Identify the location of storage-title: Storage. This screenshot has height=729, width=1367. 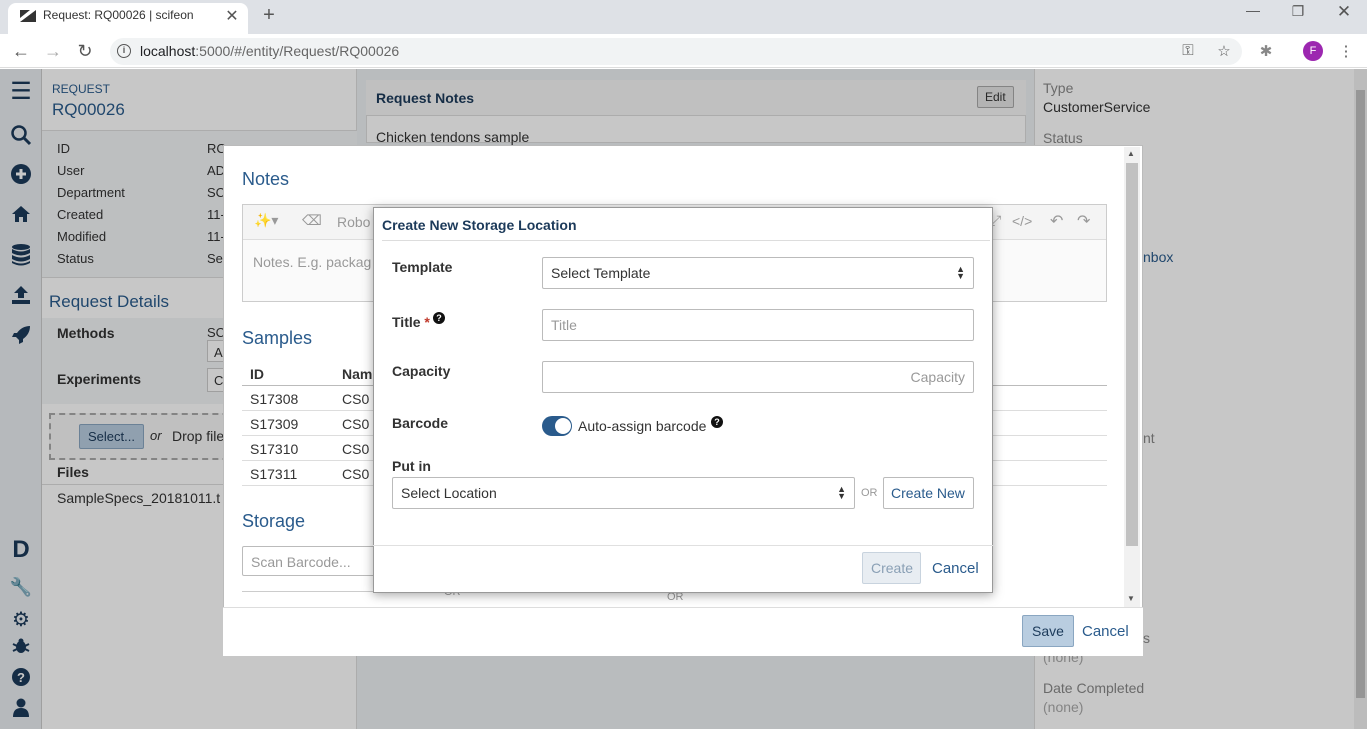
(274, 521).